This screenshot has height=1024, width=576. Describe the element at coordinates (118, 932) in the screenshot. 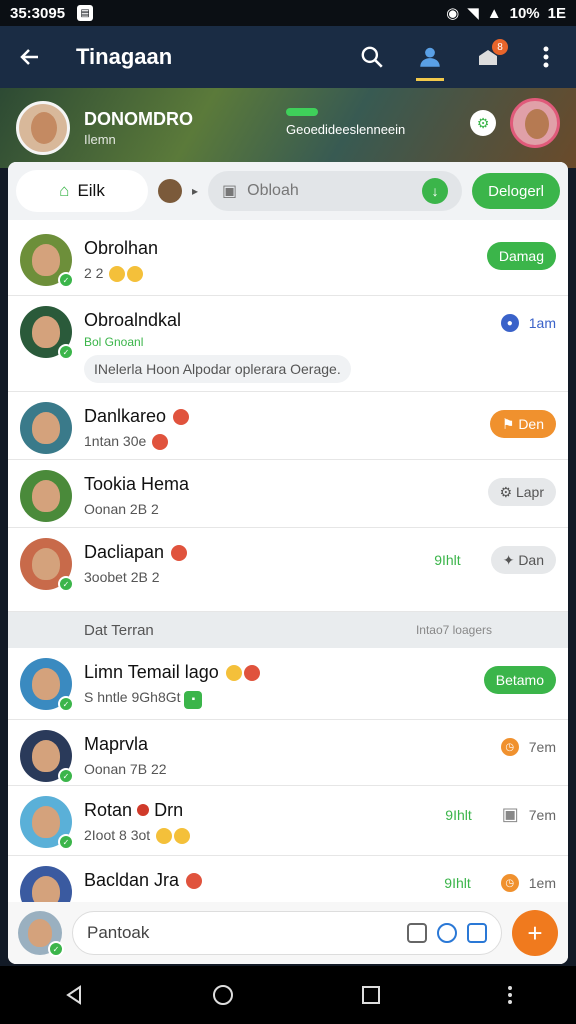

I see `message-placeholder: Pantoak` at that location.